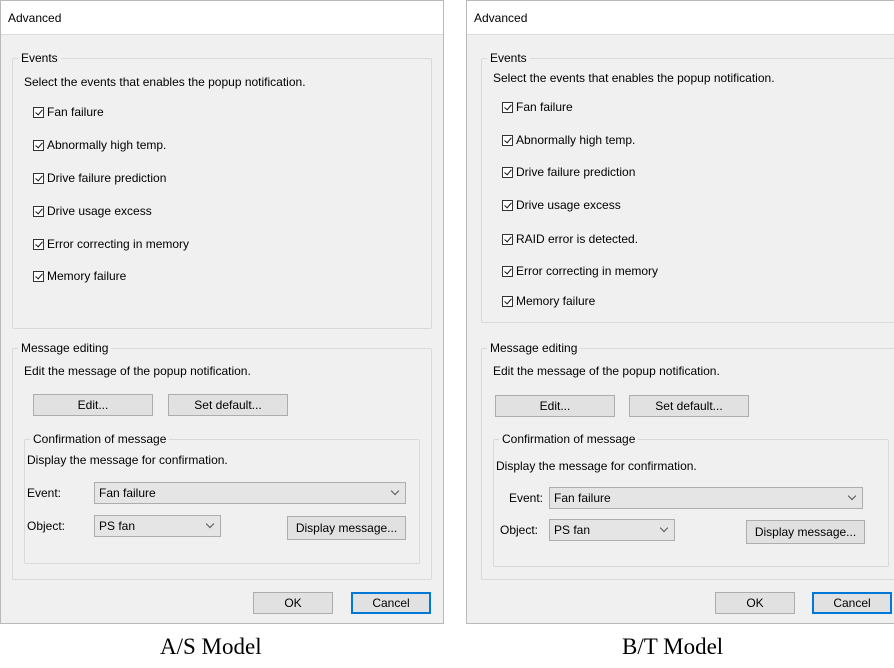  Describe the element at coordinates (568, 205) in the screenshot. I see `bt-event-label: Drive usage excess` at that location.